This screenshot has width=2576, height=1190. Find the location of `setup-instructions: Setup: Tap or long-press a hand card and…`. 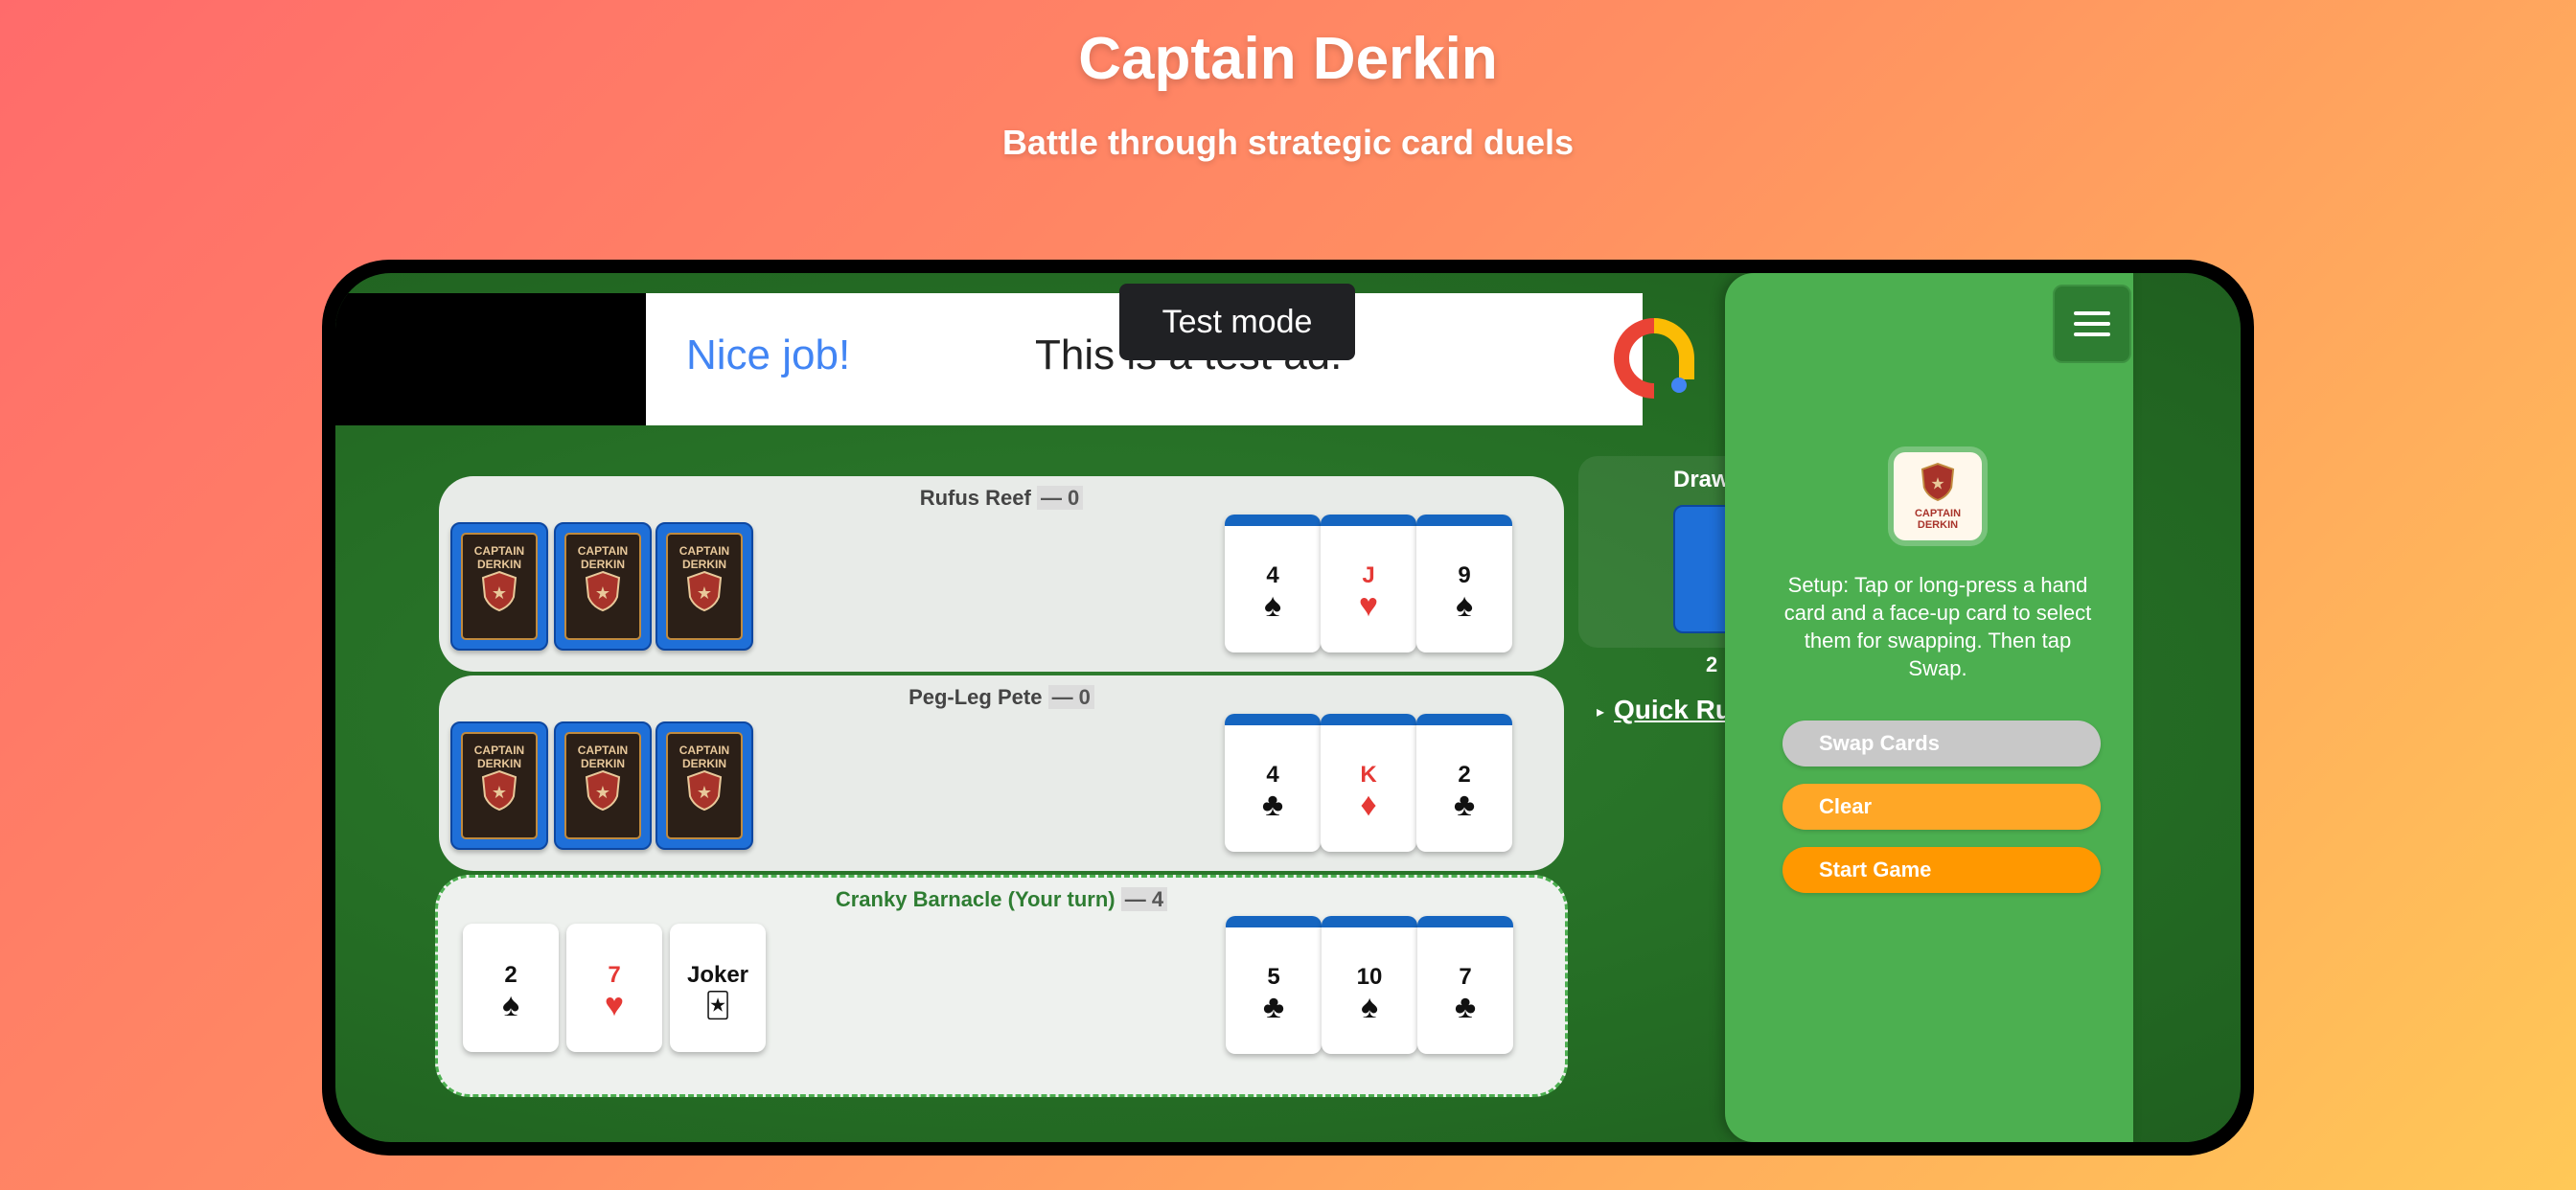

setup-instructions: Setup: Tap or long-press a hand card and… is located at coordinates (1937, 626).